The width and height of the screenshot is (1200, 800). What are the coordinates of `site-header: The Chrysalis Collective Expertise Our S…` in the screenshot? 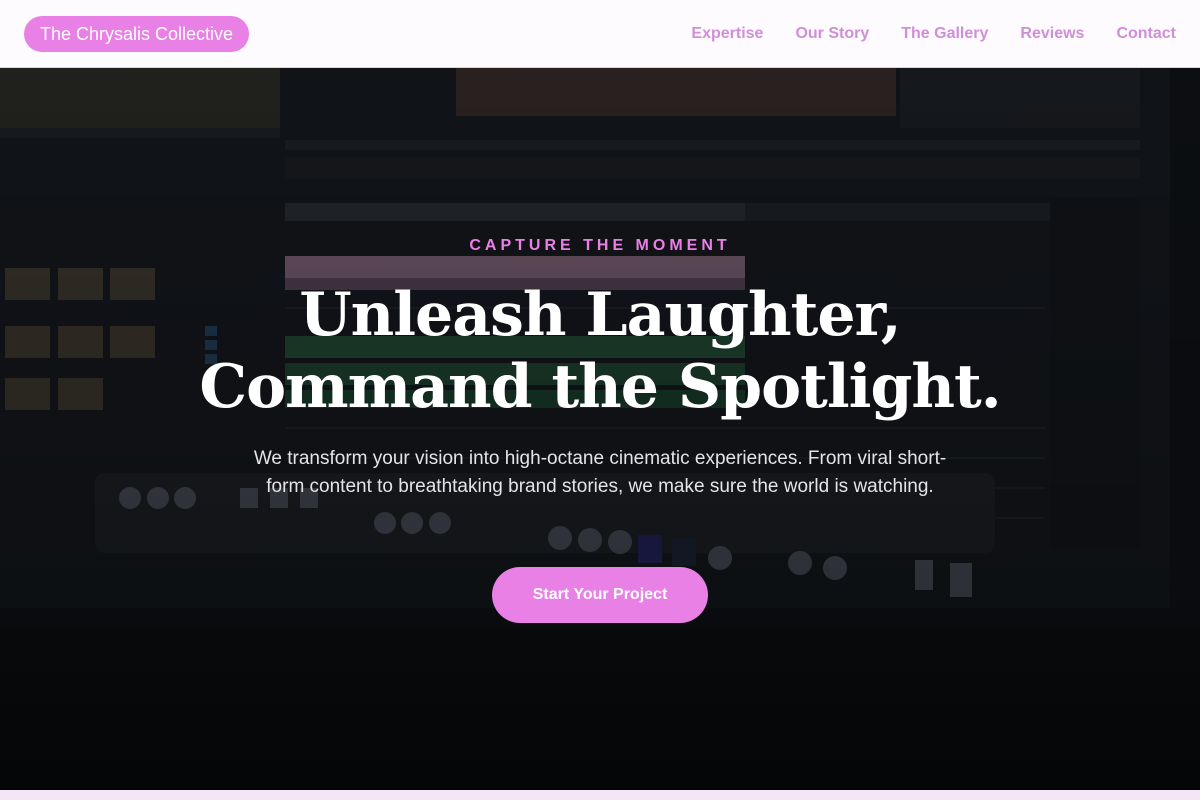 It's located at (600, 34).